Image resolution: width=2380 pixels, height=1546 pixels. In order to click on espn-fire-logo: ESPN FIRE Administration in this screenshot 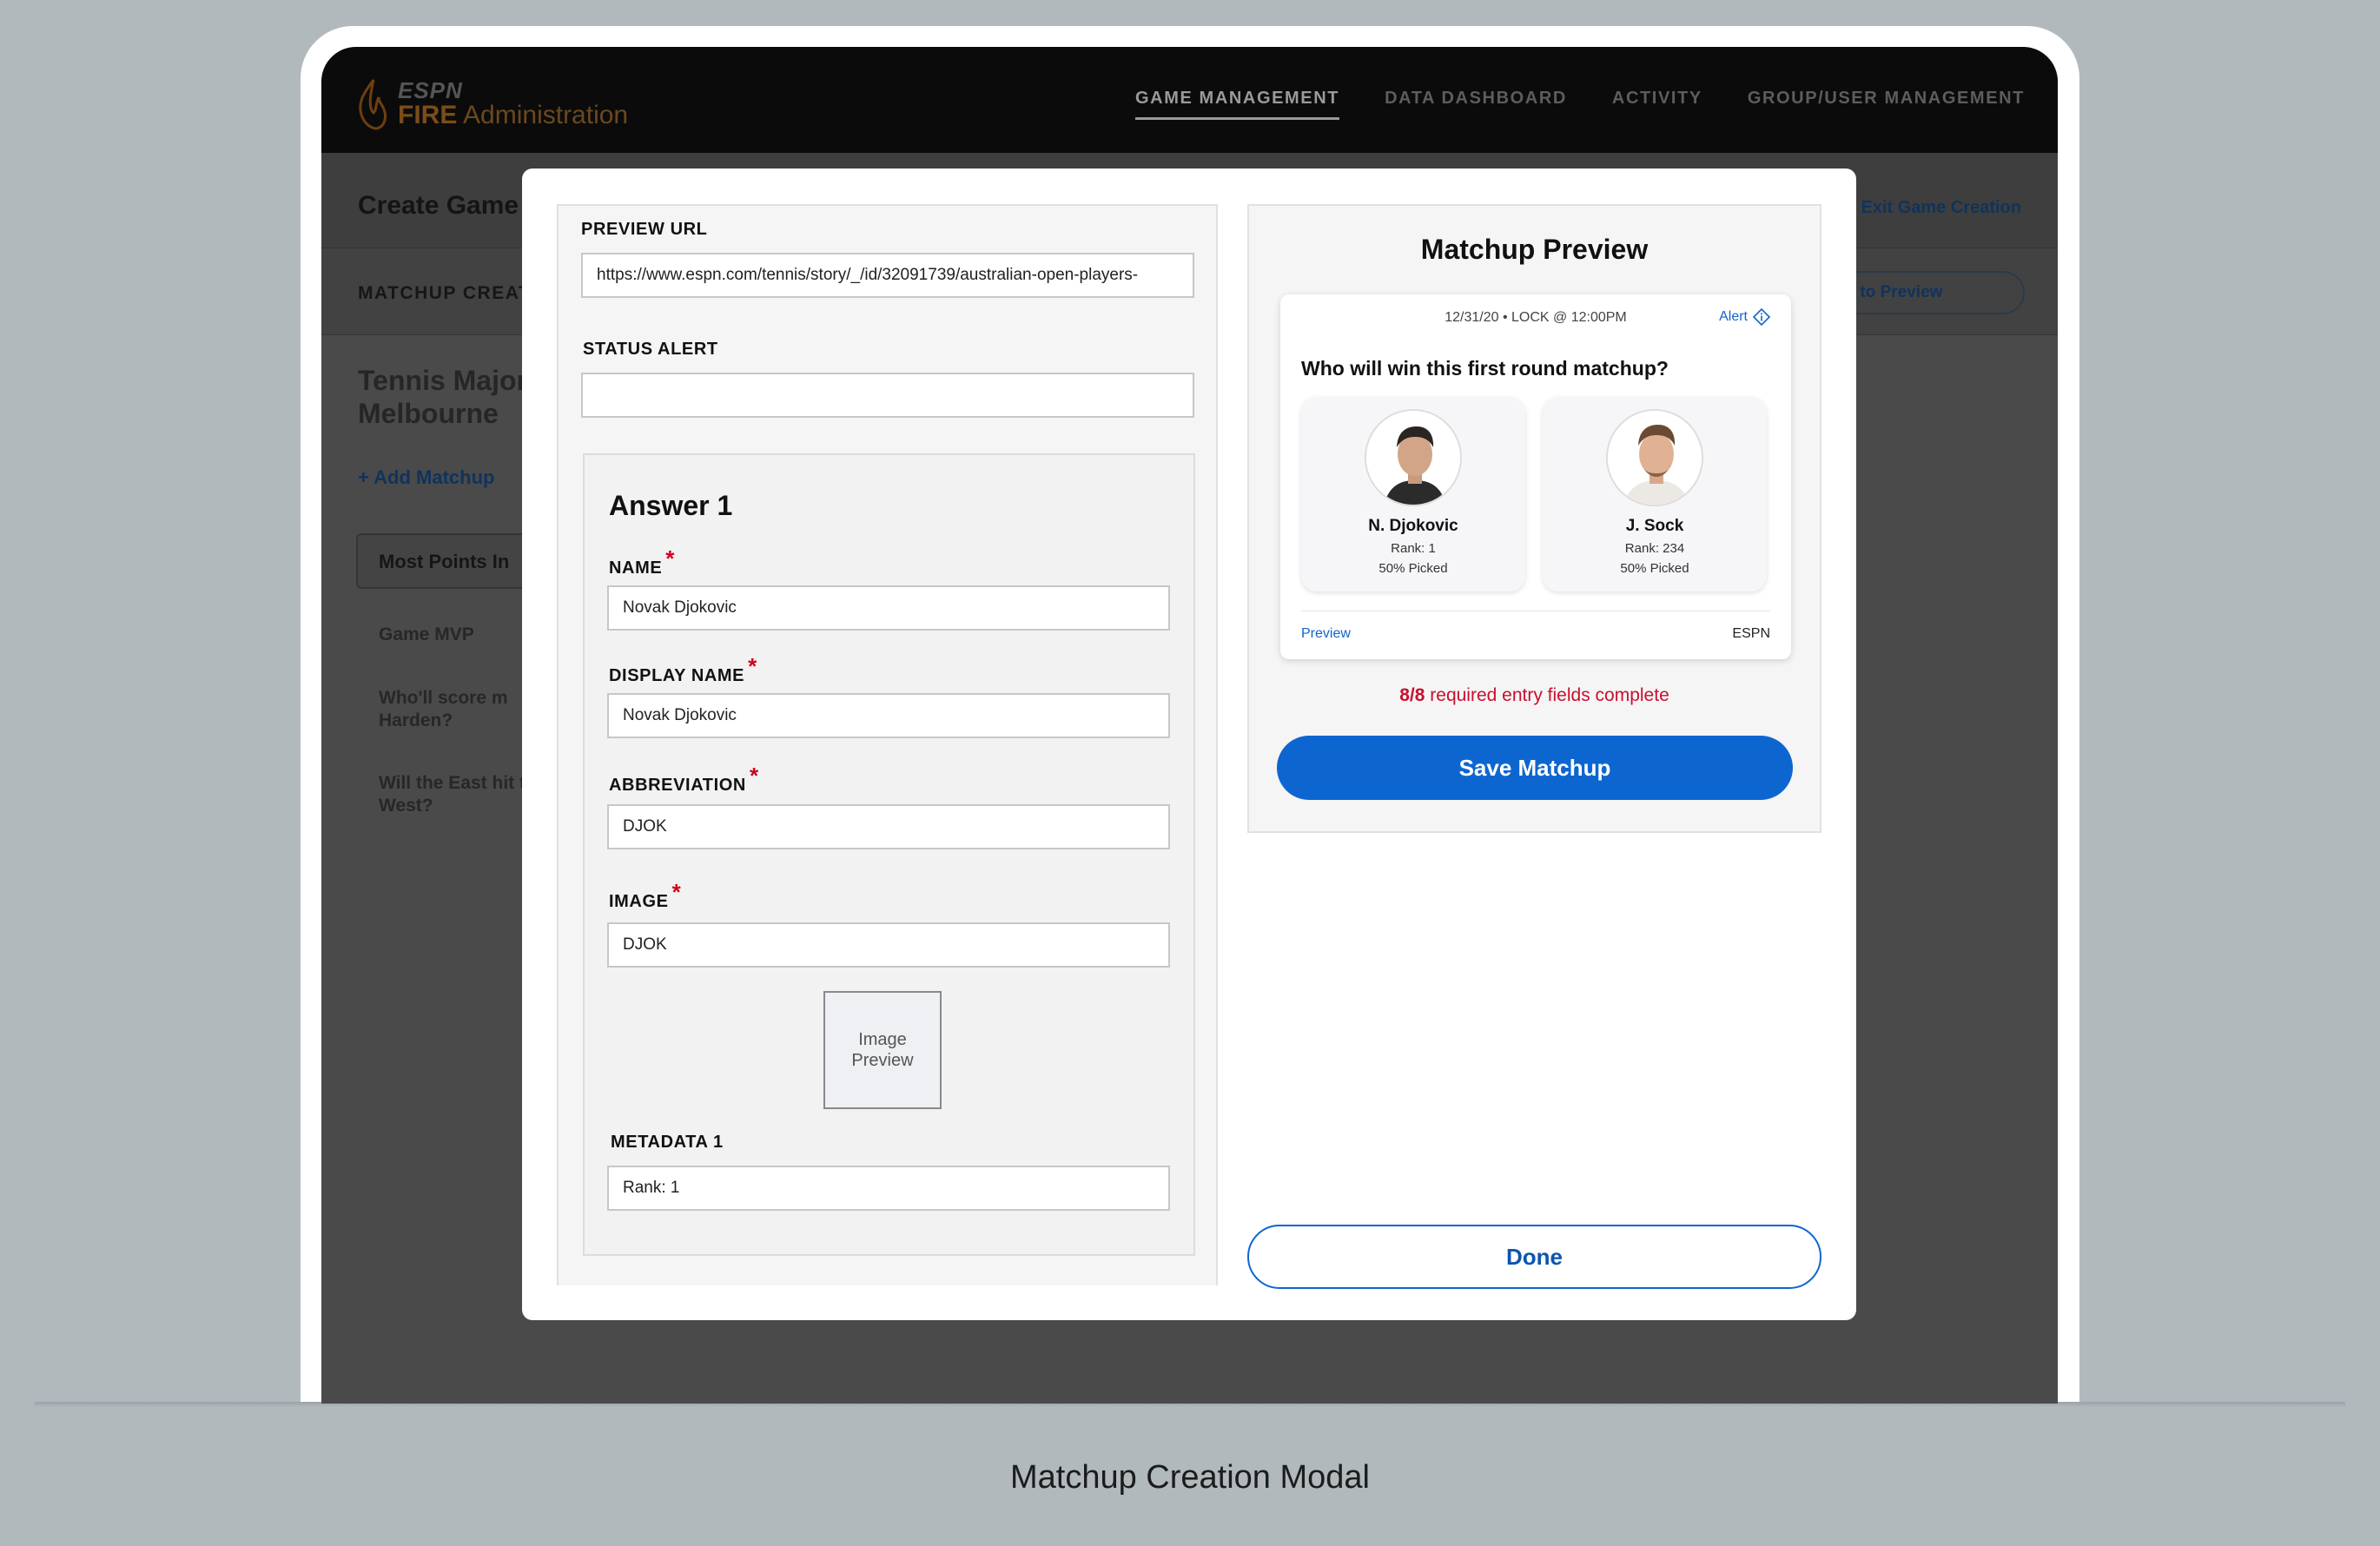, I will do `click(492, 105)`.